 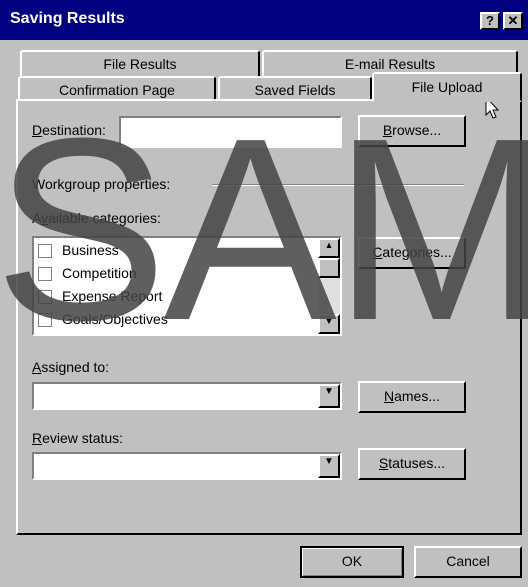 I want to click on cancel-button: Cancel, so click(x=468, y=562).